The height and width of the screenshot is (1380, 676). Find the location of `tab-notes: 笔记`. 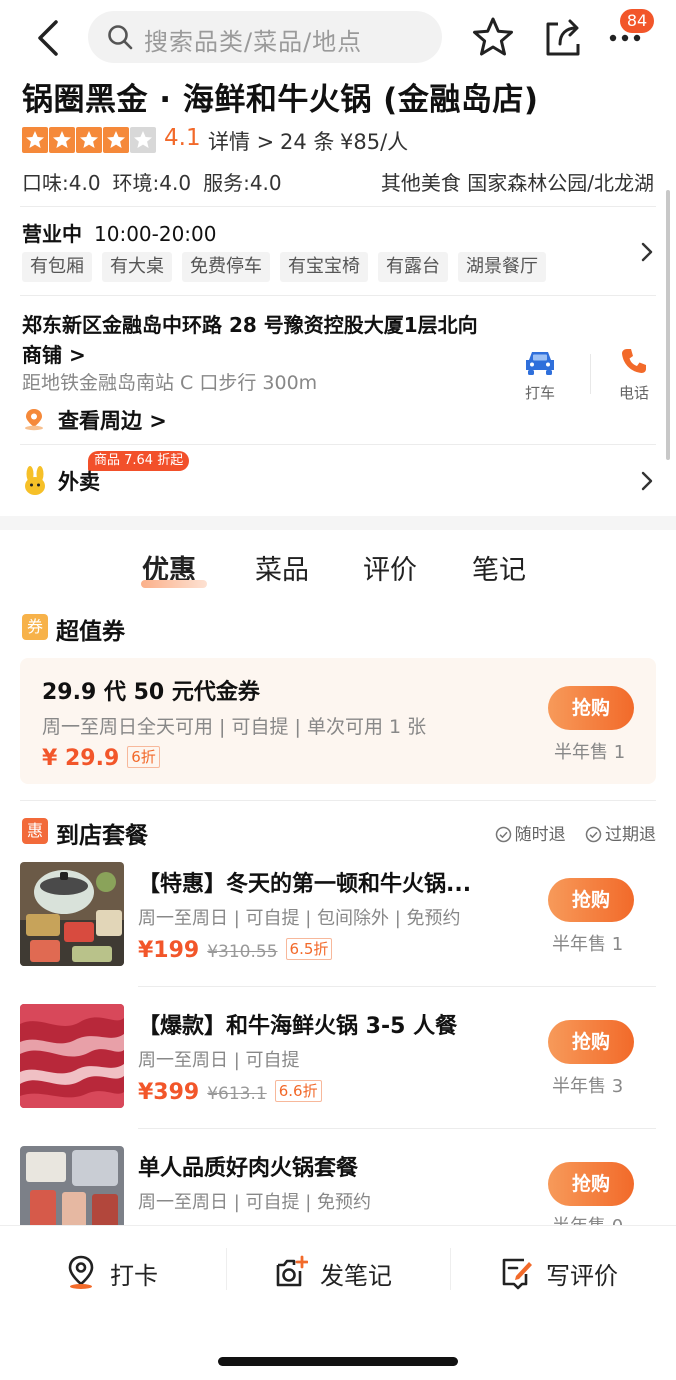

tab-notes: 笔记 is located at coordinates (499, 567).